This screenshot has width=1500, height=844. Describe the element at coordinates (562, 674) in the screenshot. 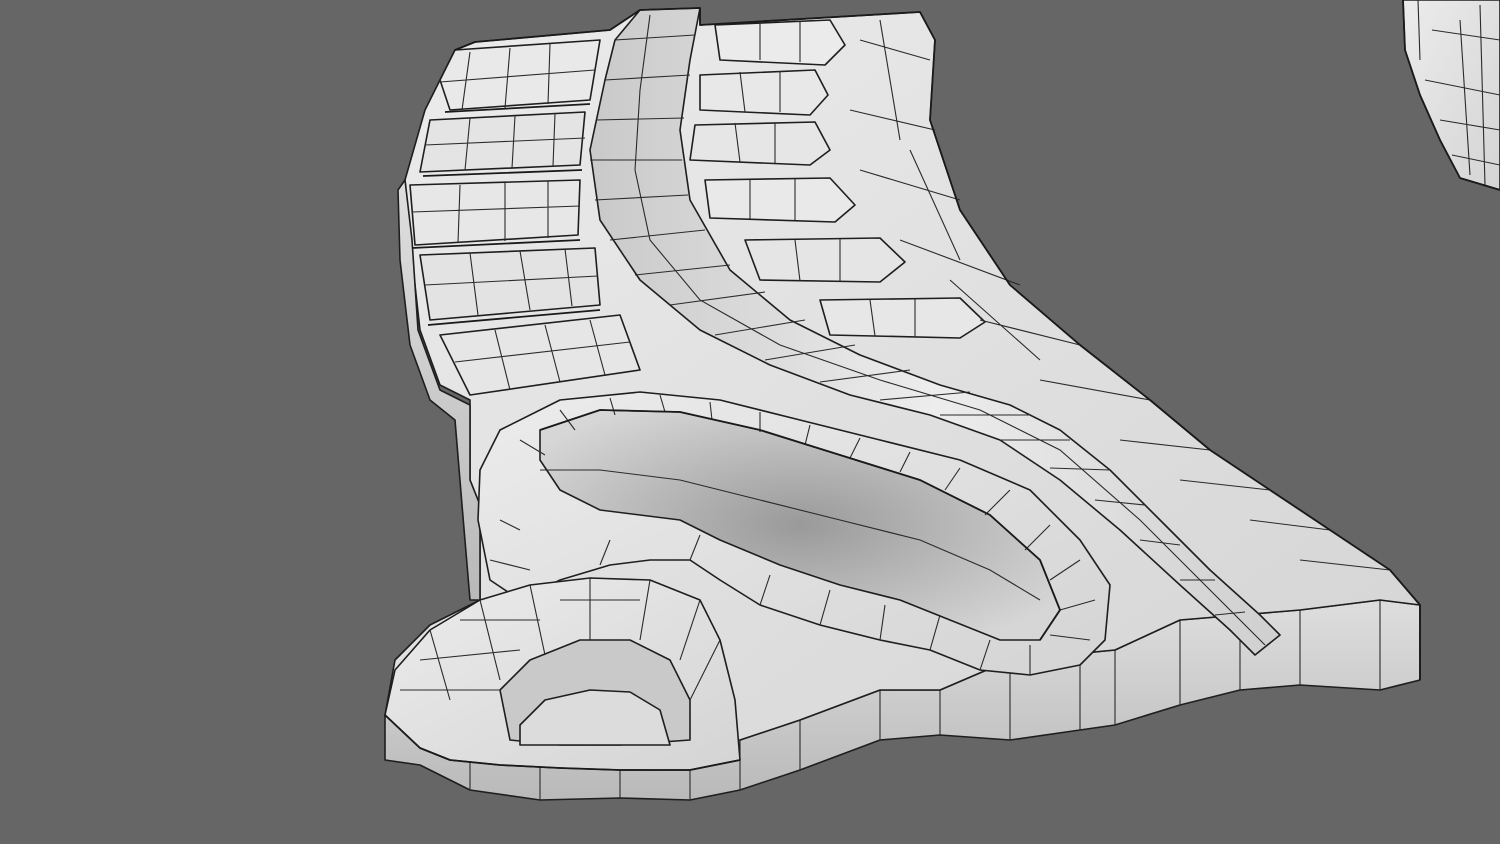

I see `nasal-loop-mesh` at that location.